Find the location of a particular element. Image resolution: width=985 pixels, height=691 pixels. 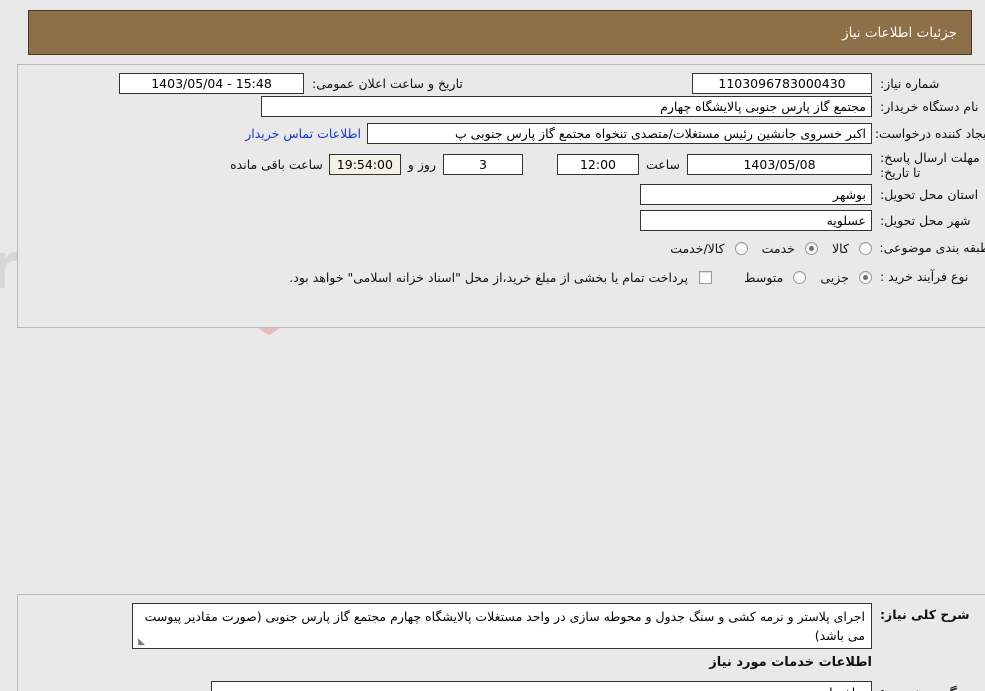

announce-datetime-field: 15:48 - 1403/05/04 is located at coordinates (211, 83).